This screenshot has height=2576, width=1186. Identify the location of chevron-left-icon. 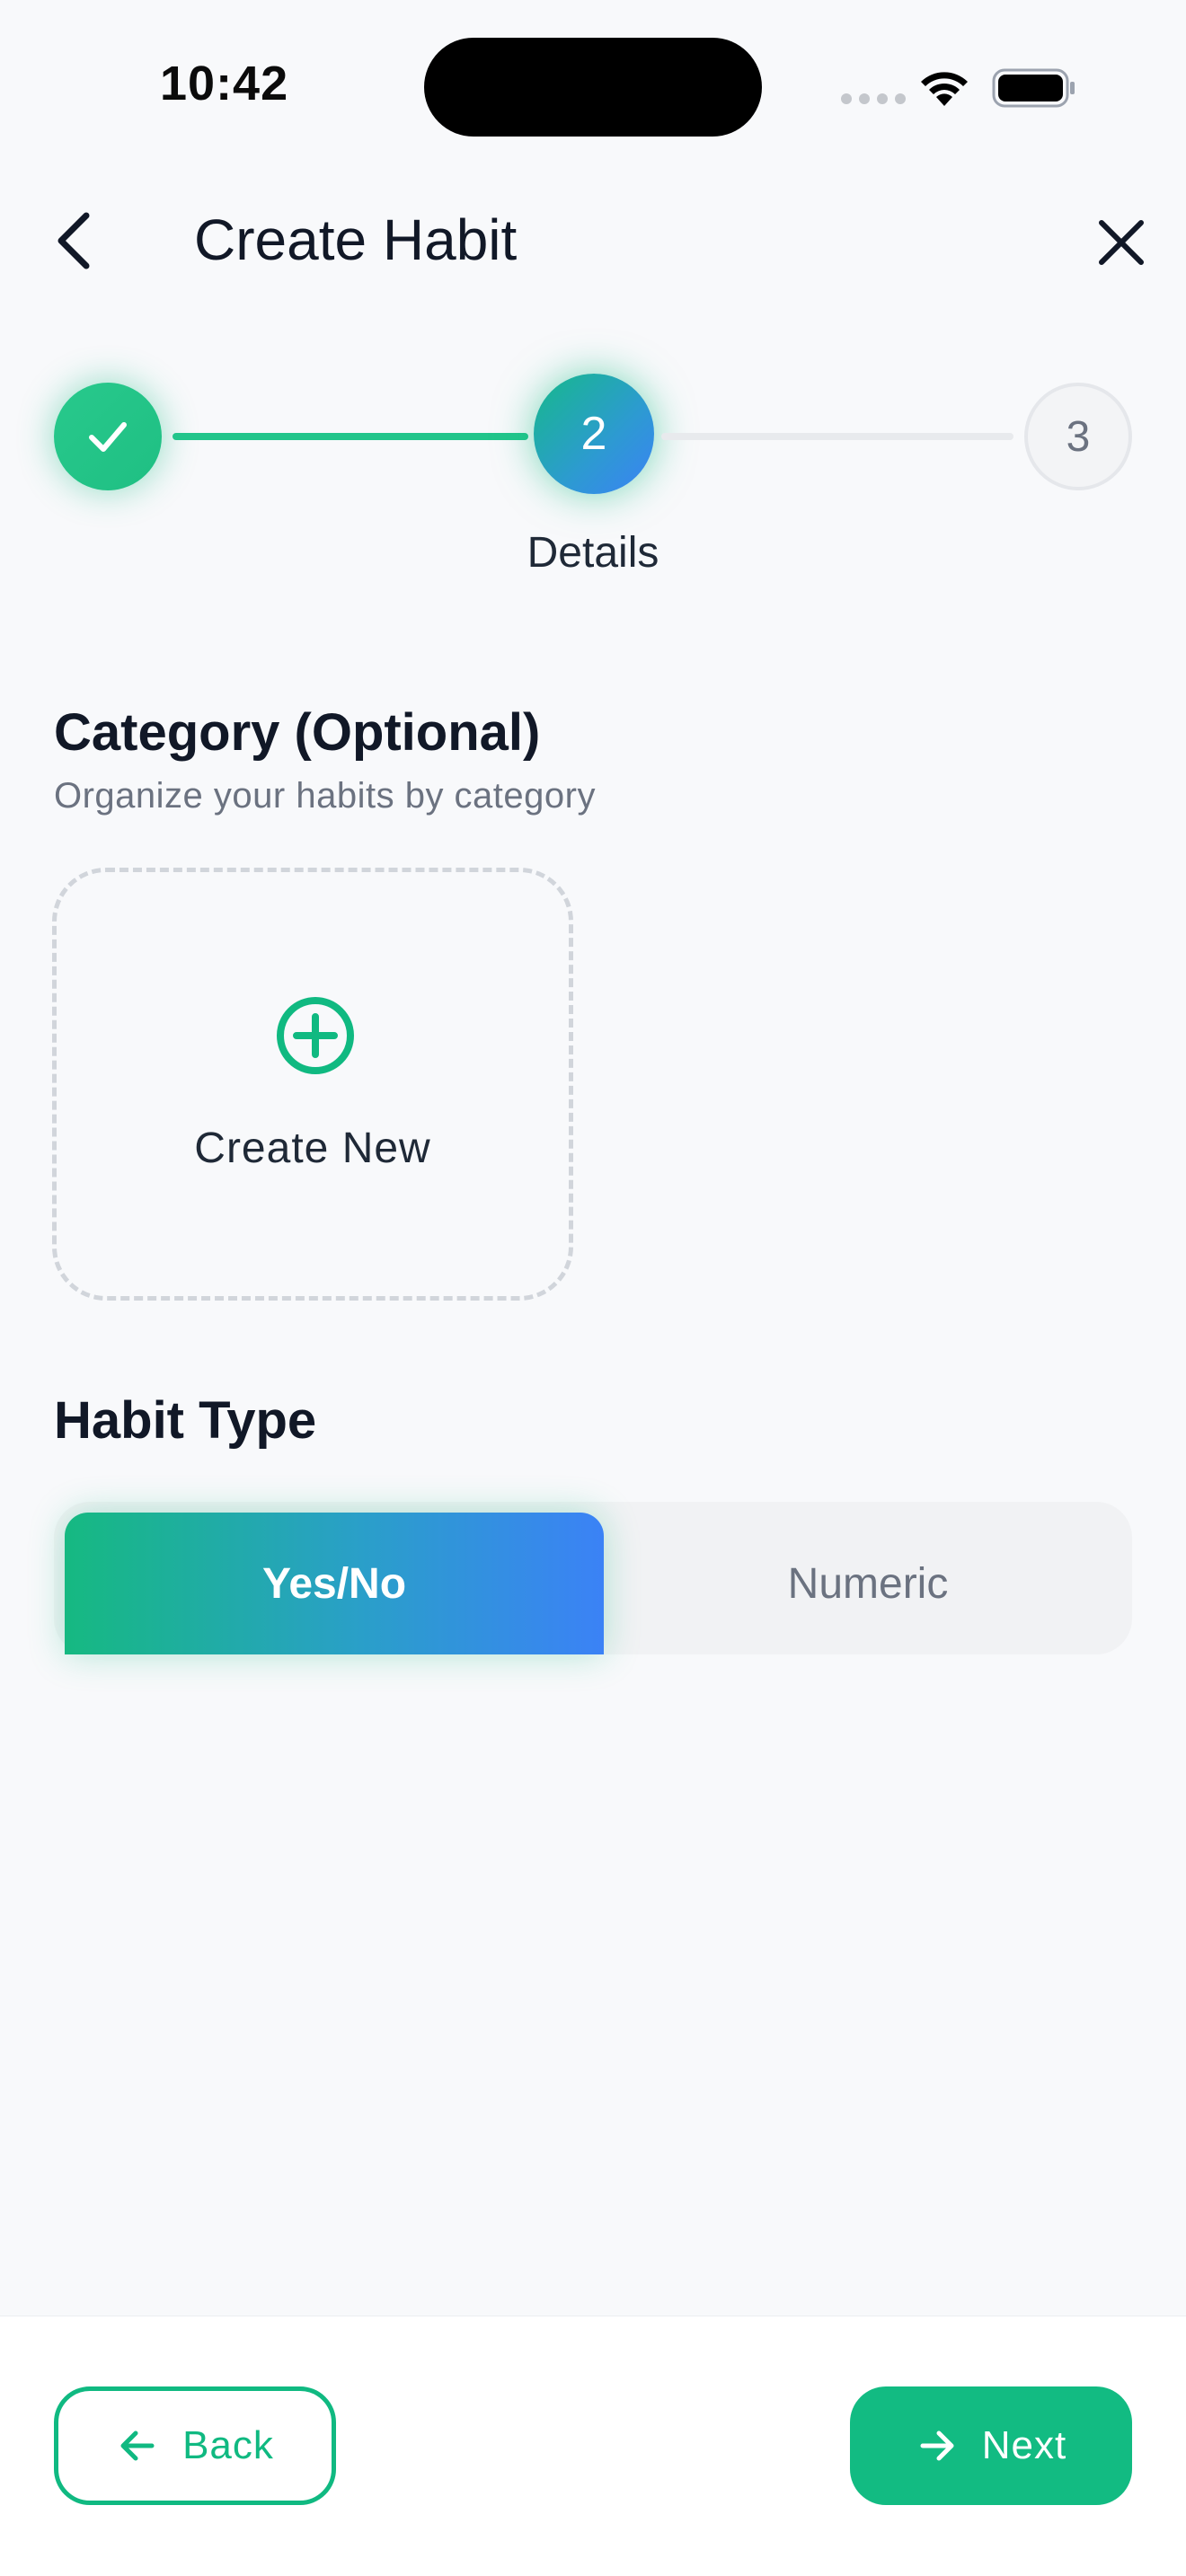
(75, 240).